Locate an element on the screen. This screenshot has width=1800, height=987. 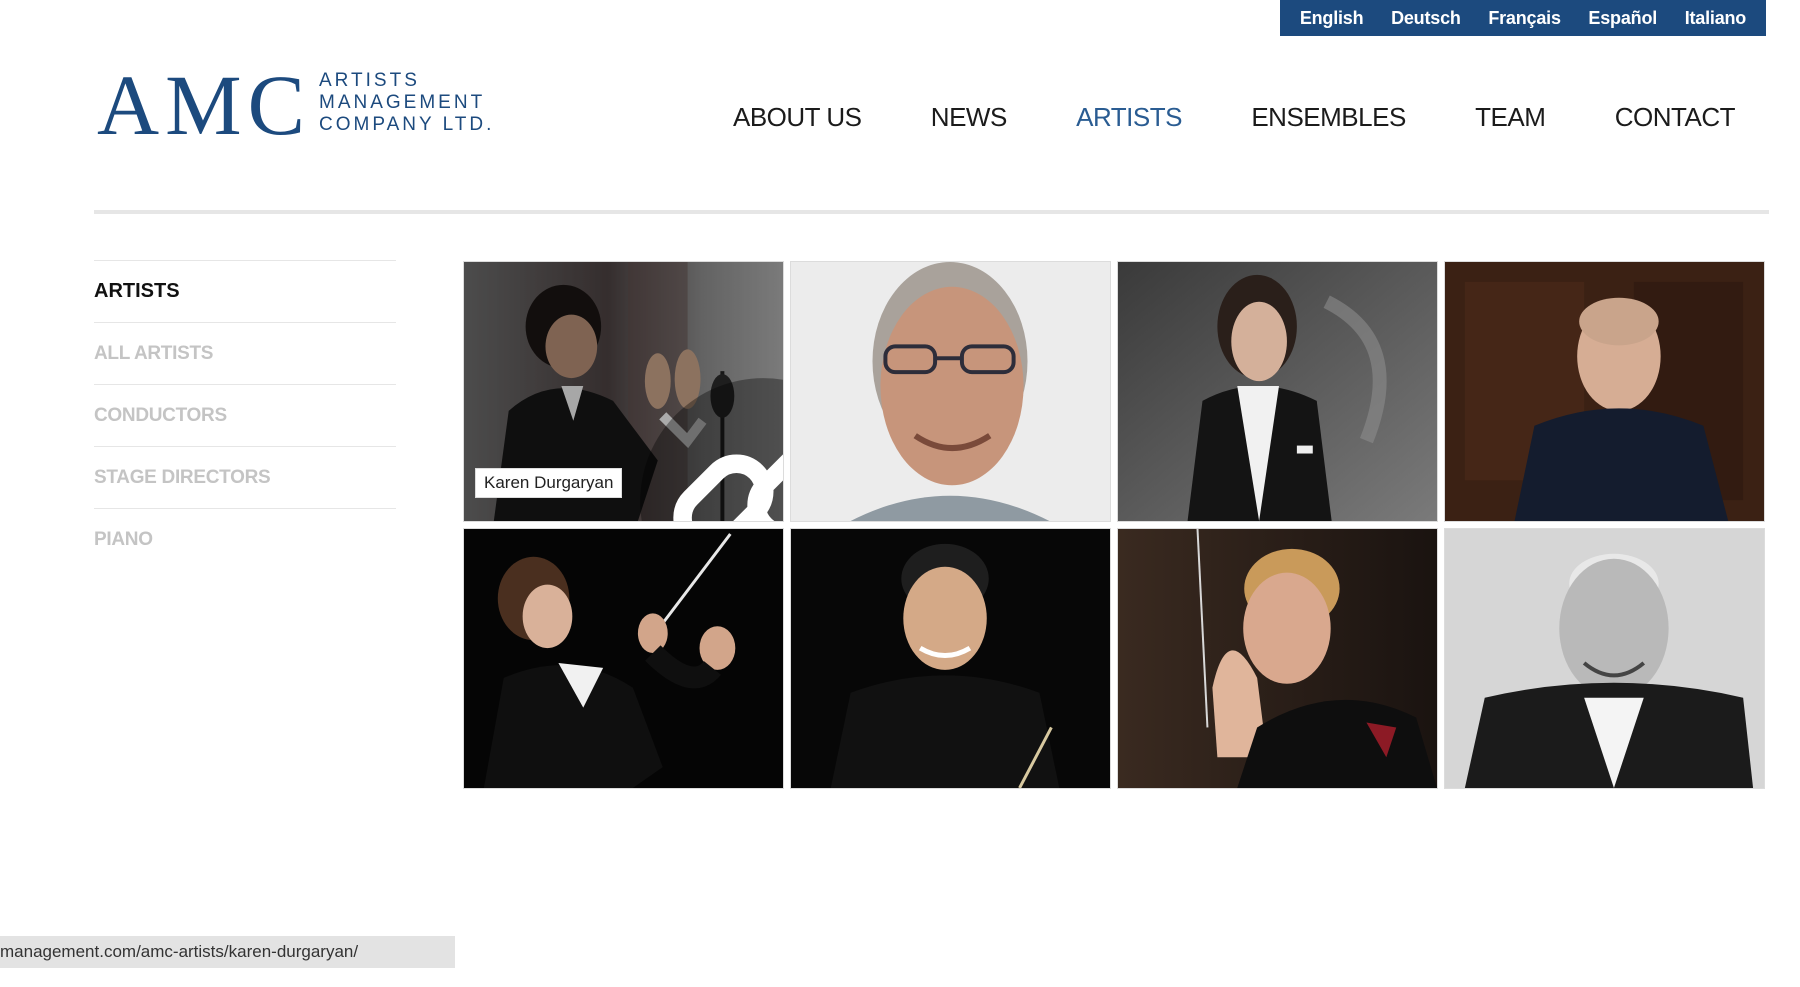
sidebar-item-conductors: CONDUCTORS is located at coordinates (245, 416).